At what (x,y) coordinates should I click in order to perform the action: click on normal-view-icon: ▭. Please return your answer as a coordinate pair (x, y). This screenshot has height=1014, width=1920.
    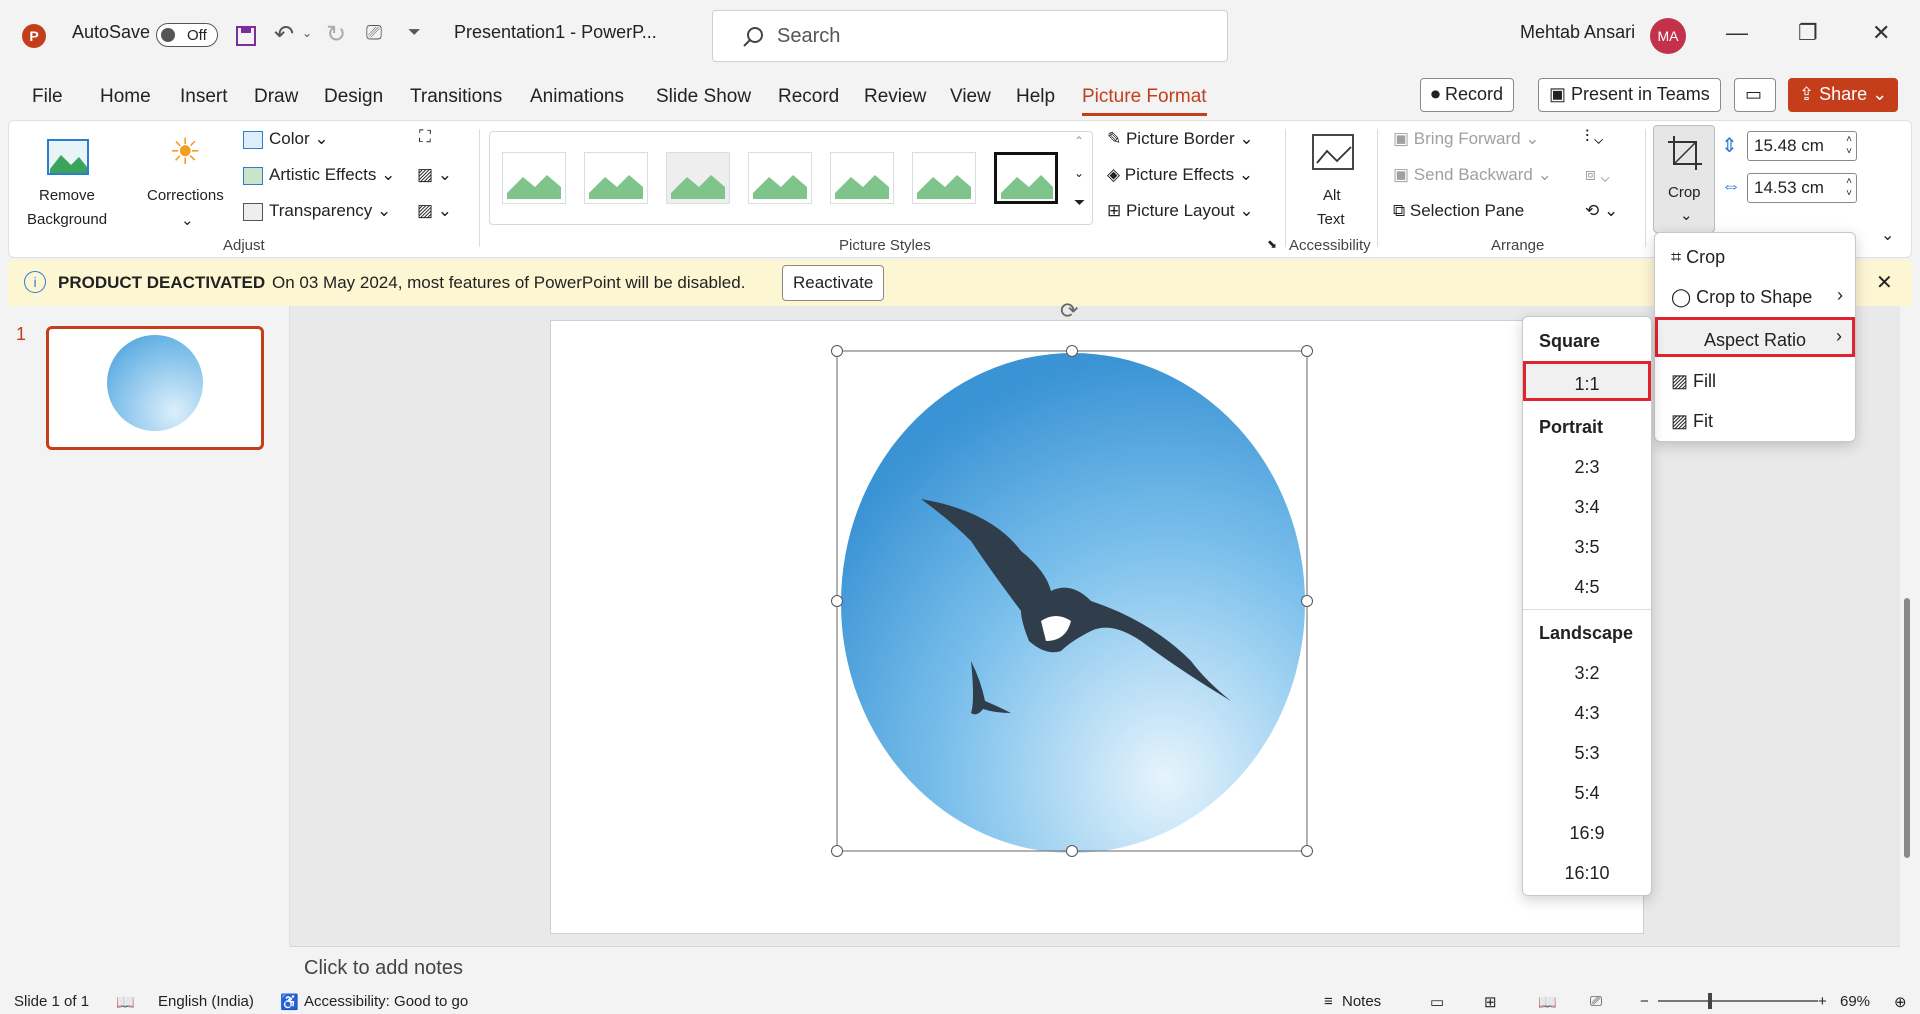
    Looking at the image, I should click on (1437, 1002).